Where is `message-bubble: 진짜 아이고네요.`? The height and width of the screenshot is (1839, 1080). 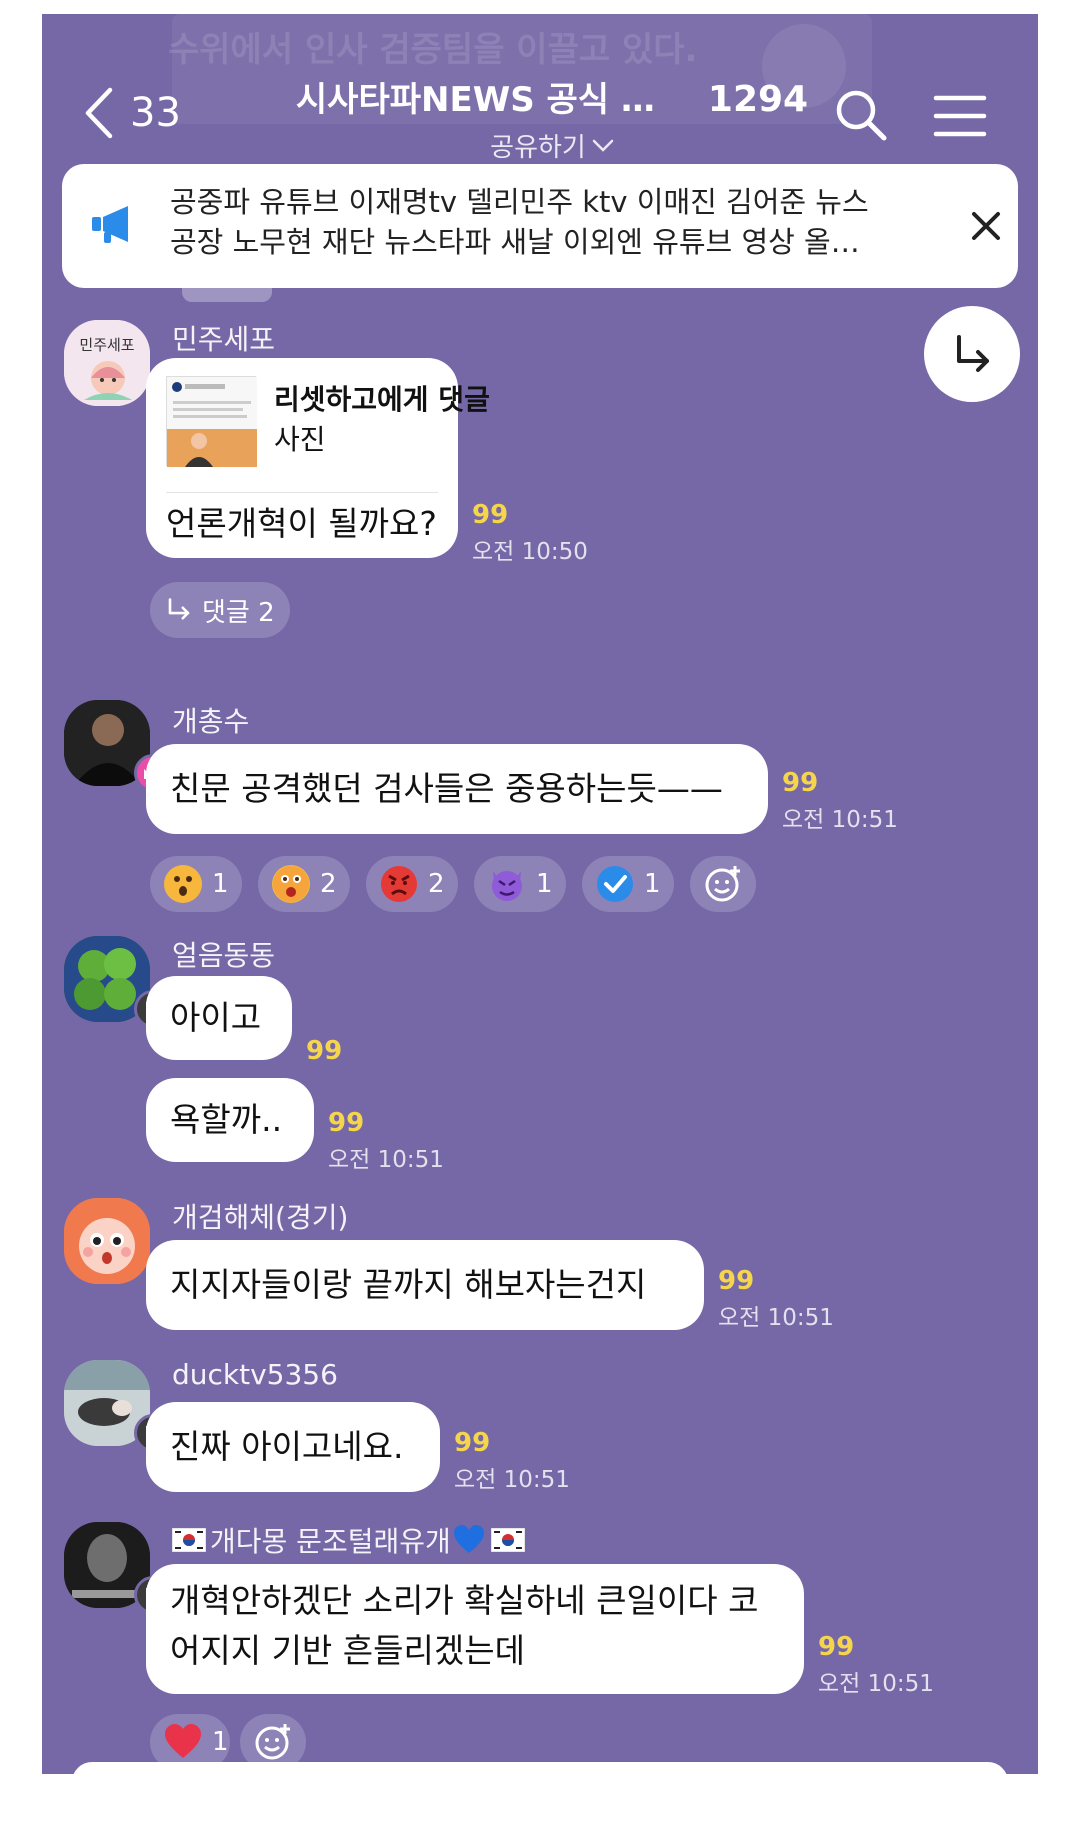 message-bubble: 진짜 아이고네요. is located at coordinates (293, 1447).